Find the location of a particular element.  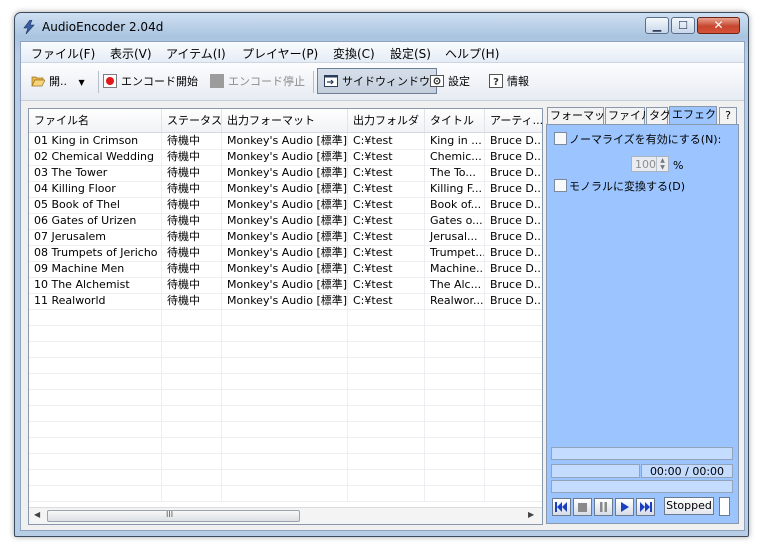

info-button: ? 情報 is located at coordinates (509, 82).